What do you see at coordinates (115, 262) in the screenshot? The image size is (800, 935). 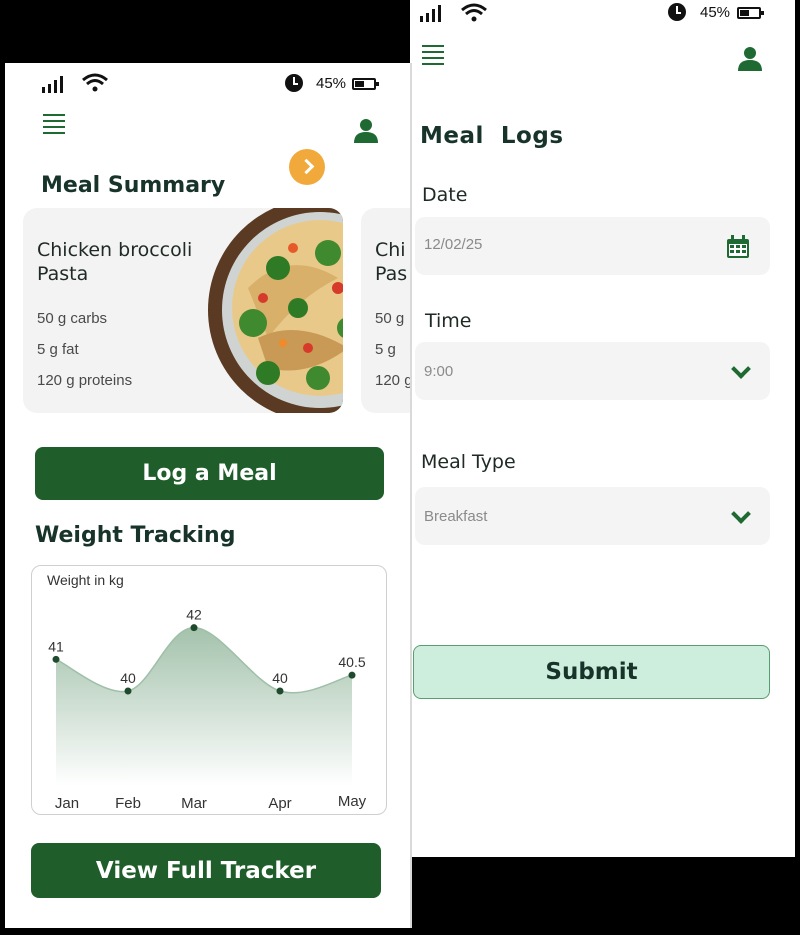 I see `meal-name: Chicken broccoli Pasta` at bounding box center [115, 262].